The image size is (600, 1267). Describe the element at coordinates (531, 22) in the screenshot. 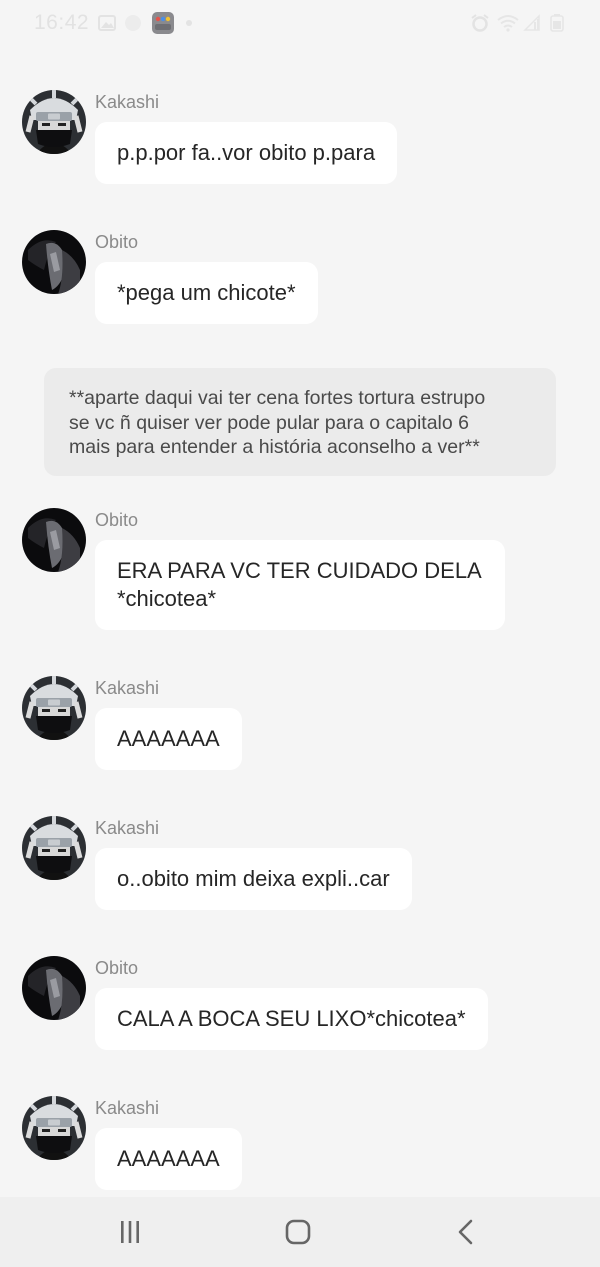

I see `signal-icon` at that location.